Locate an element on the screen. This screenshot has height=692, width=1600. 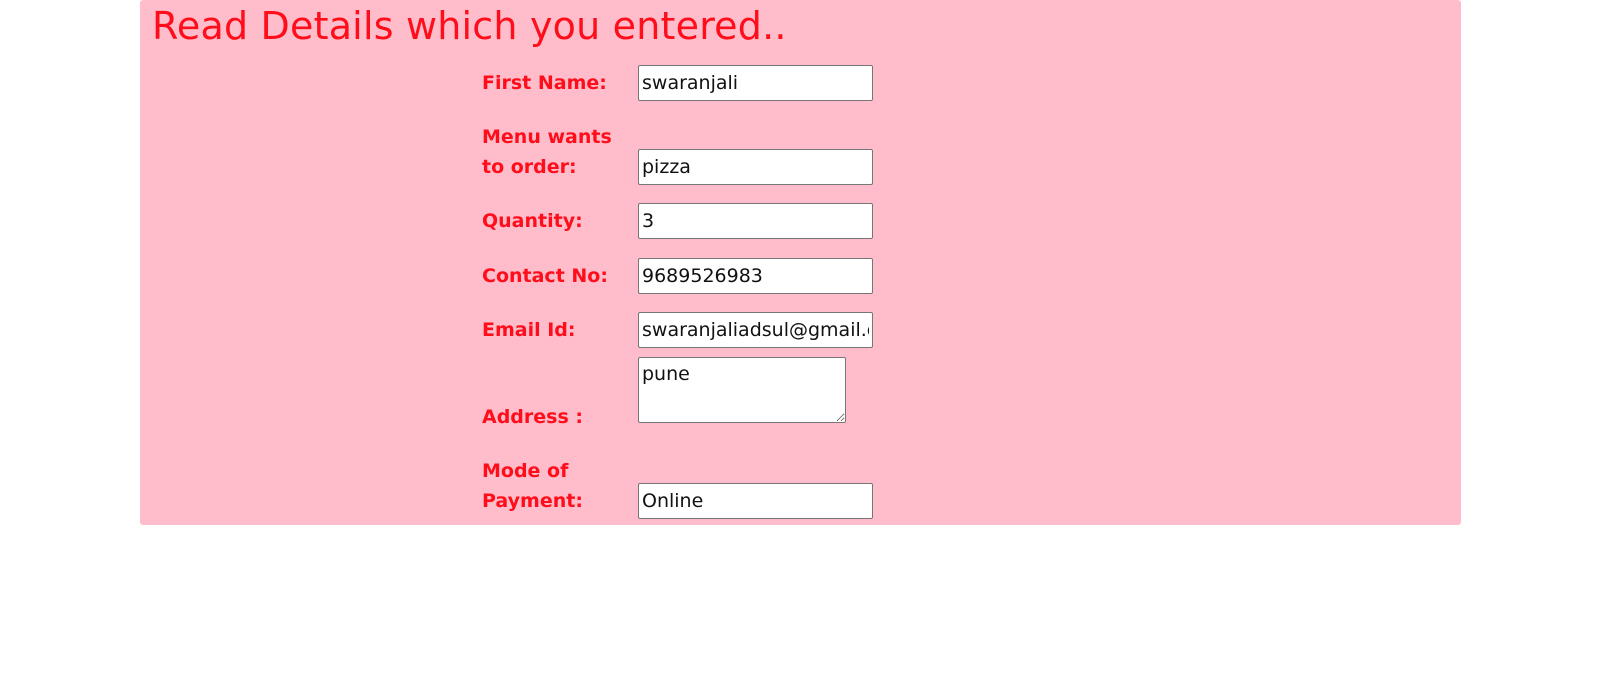
first-name-input is located at coordinates (755, 83).